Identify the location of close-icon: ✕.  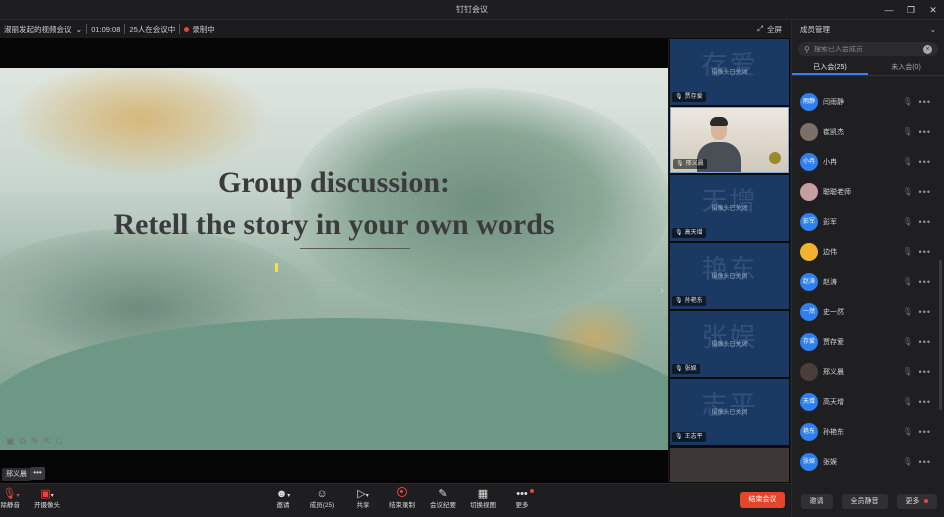
(933, 10).